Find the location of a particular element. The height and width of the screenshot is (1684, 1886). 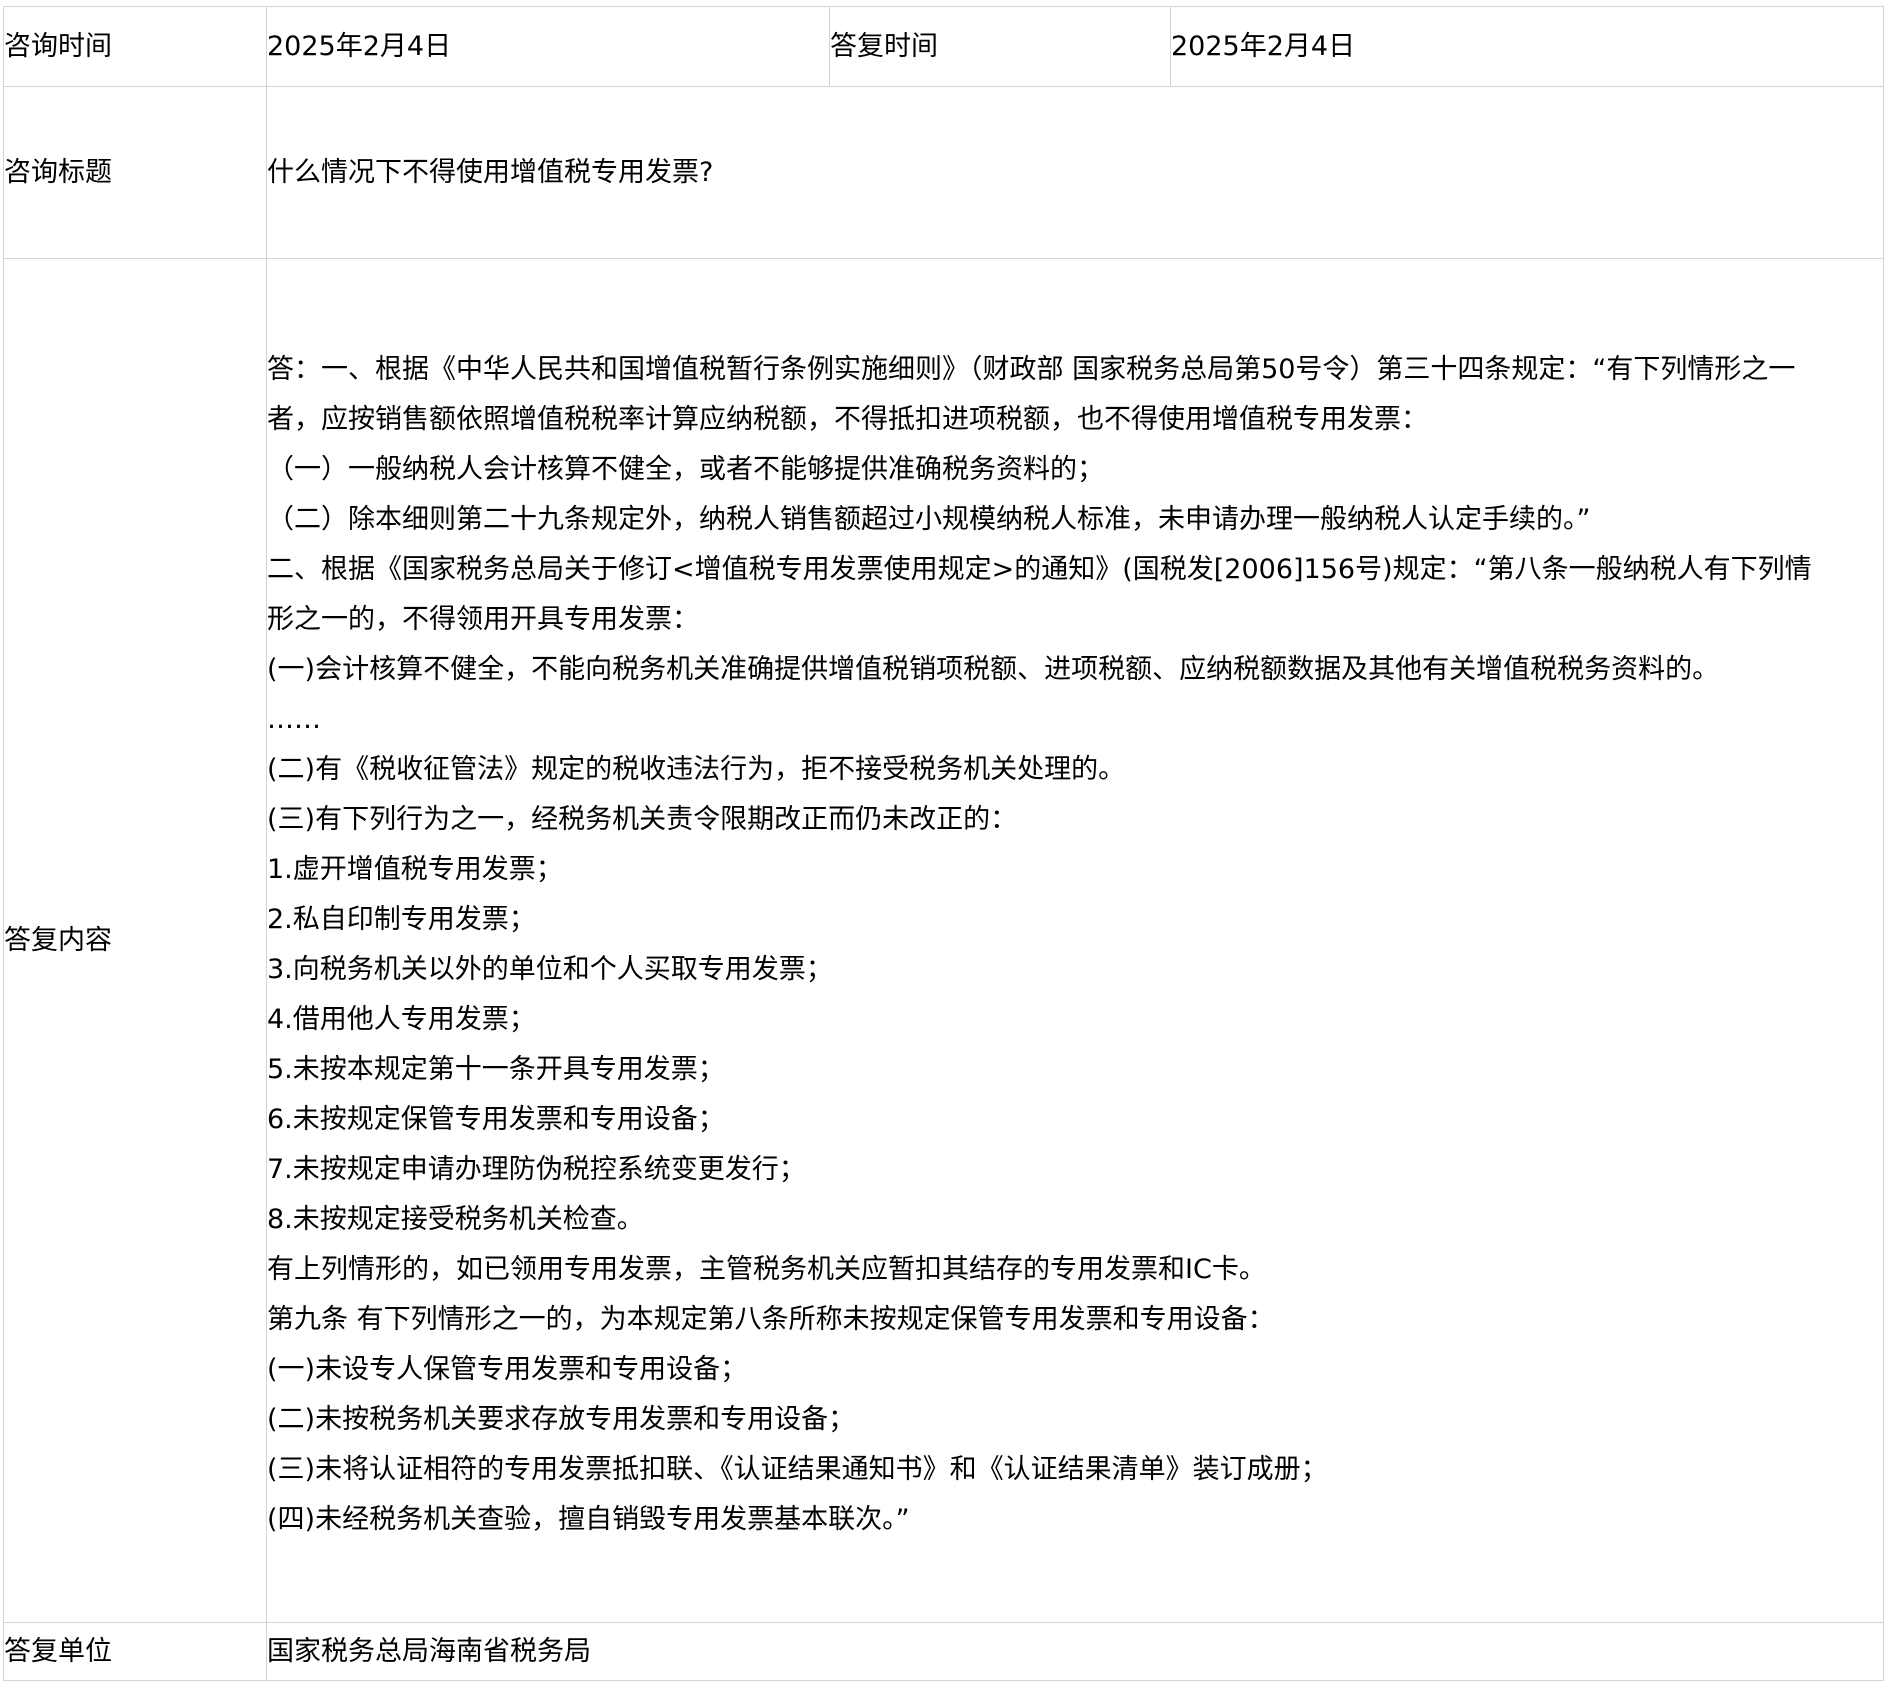

reply-time-label: 答复时间 is located at coordinates (1000, 46).